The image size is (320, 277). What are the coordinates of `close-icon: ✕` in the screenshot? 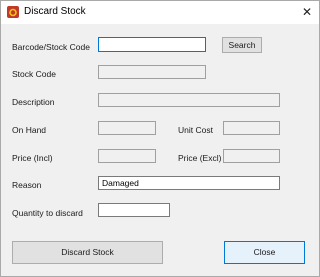 It's located at (307, 12).